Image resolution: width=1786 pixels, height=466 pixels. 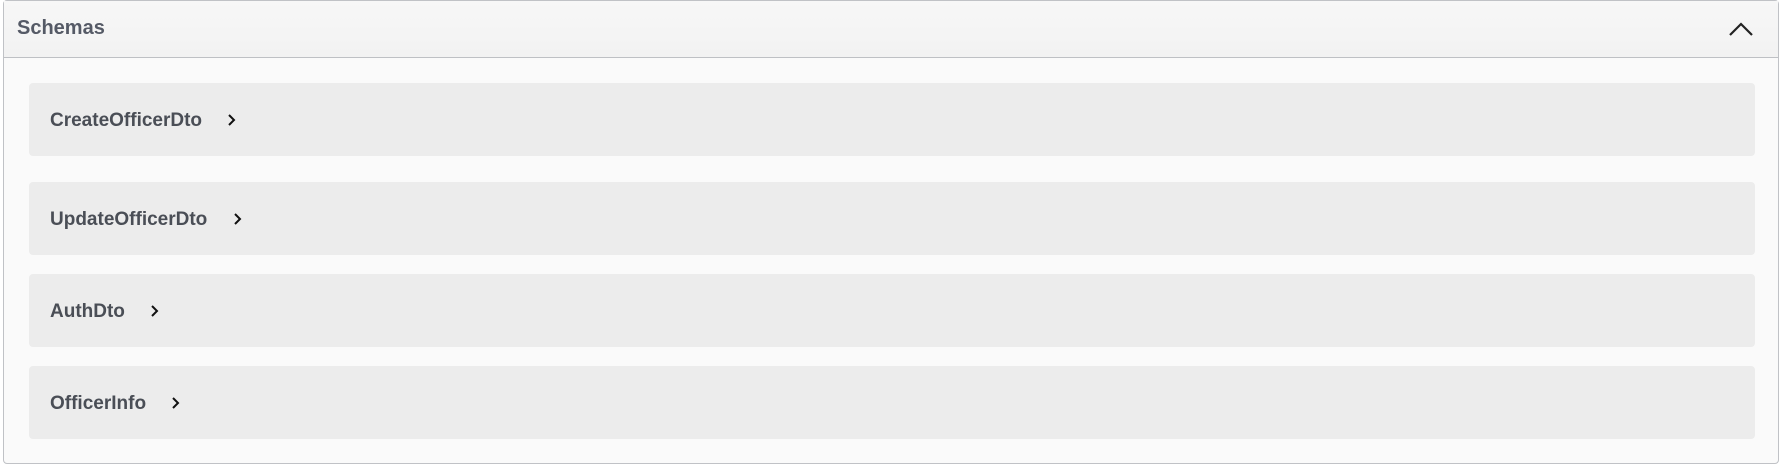 I want to click on schemas-header: Schemas, so click(x=891, y=29).